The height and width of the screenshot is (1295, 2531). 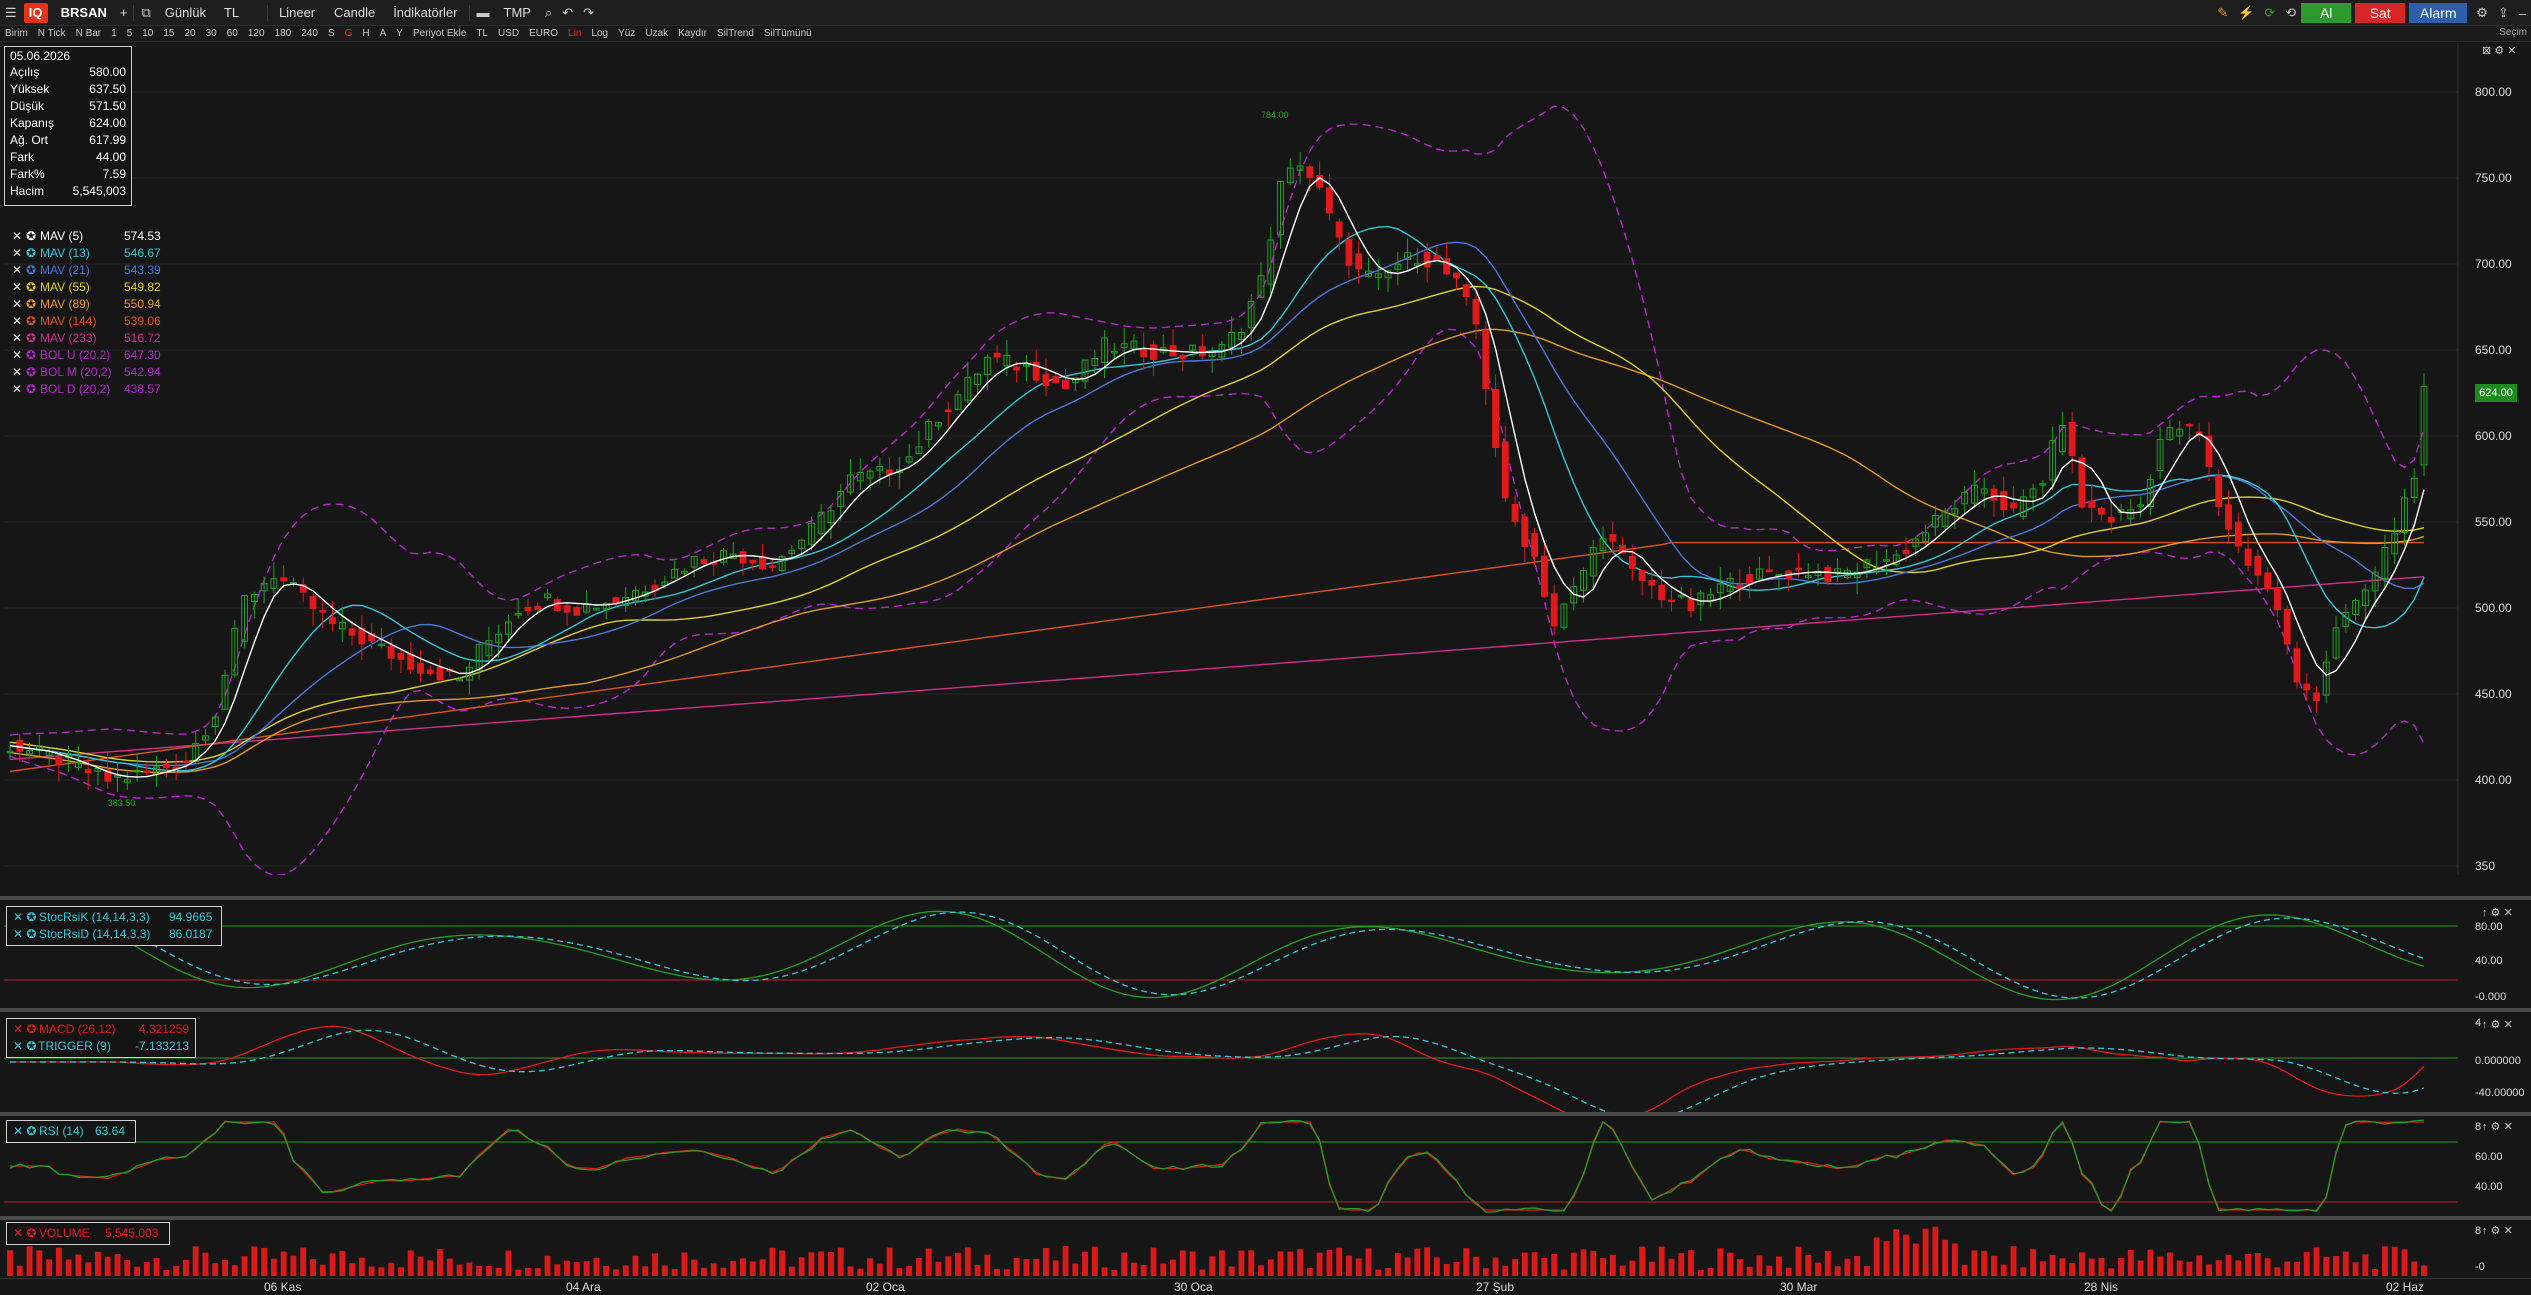 What do you see at coordinates (735, 33) in the screenshot?
I see `period-item: SilTrend` at bounding box center [735, 33].